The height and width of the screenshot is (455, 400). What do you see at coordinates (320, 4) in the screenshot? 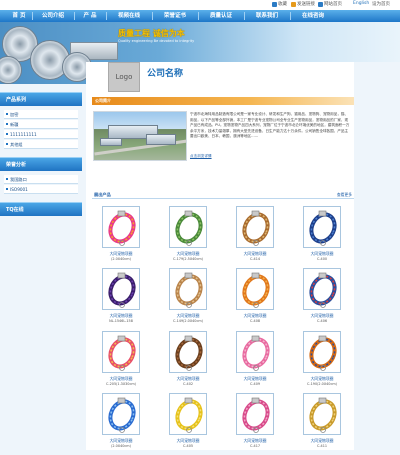
I see `home-icon` at bounding box center [320, 4].